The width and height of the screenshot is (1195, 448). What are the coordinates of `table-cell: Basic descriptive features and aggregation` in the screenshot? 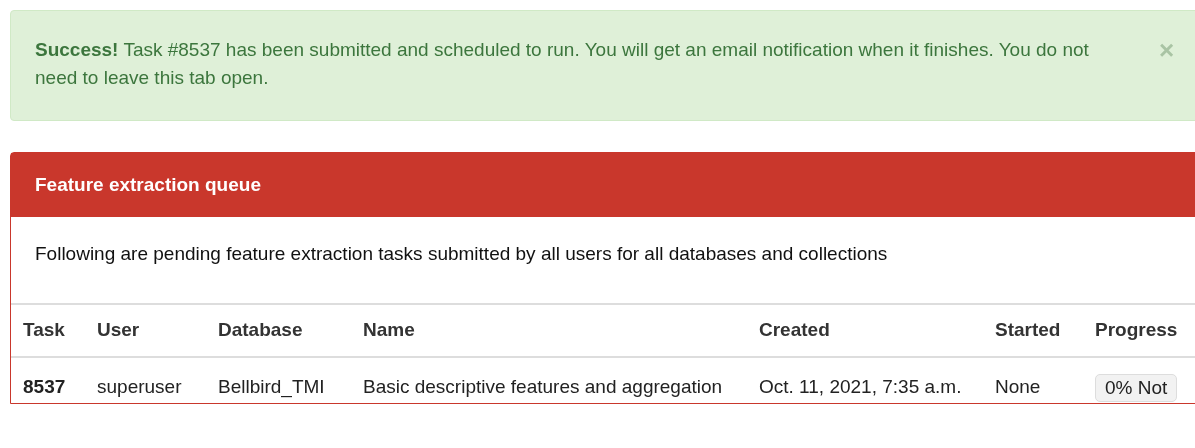 It's located at (549, 380).